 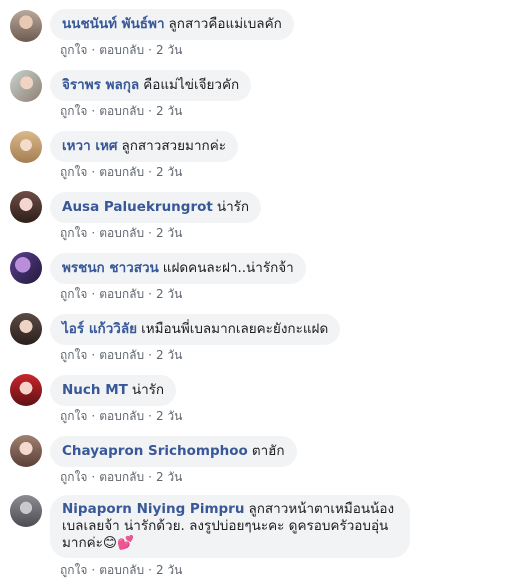 I want to click on comment-text: ลูกสาวสวยมากค่ะ, so click(x=173, y=146).